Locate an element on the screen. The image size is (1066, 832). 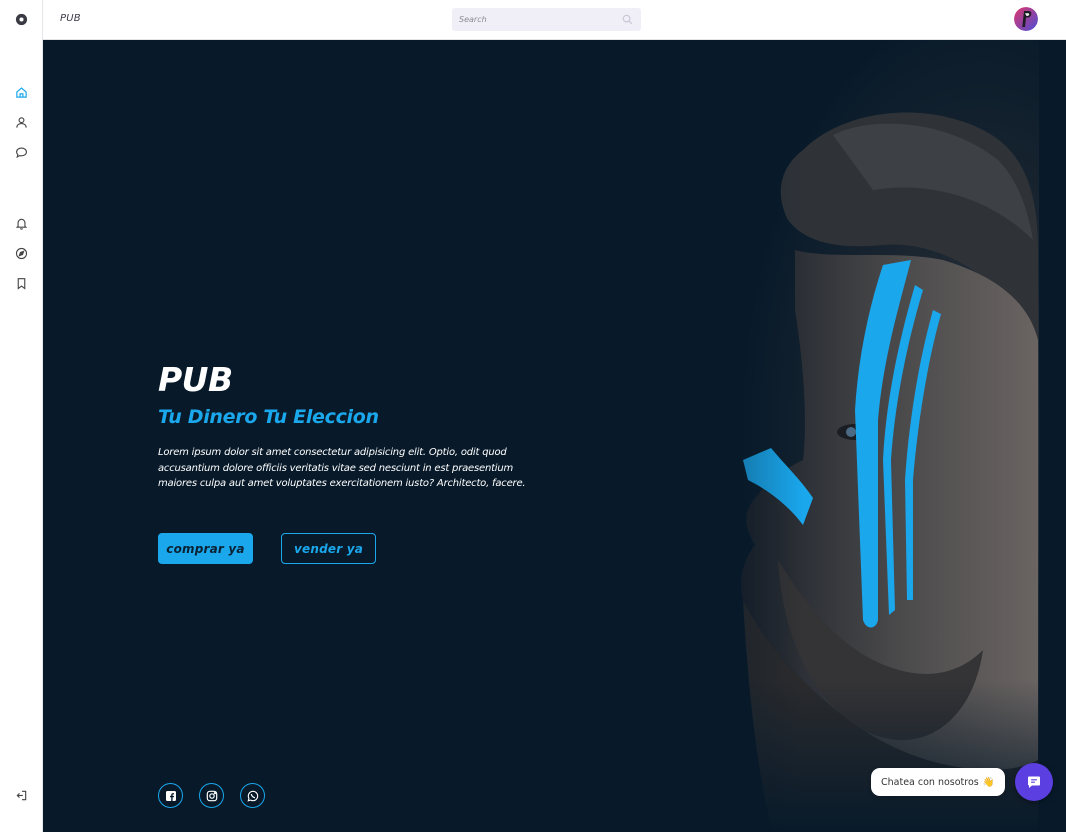
instagram-icon is located at coordinates (211, 795).